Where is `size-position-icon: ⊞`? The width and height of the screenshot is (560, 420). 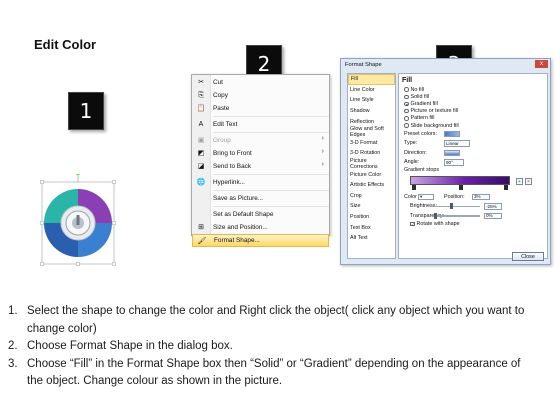
size-position-icon: ⊞ is located at coordinates (201, 227).